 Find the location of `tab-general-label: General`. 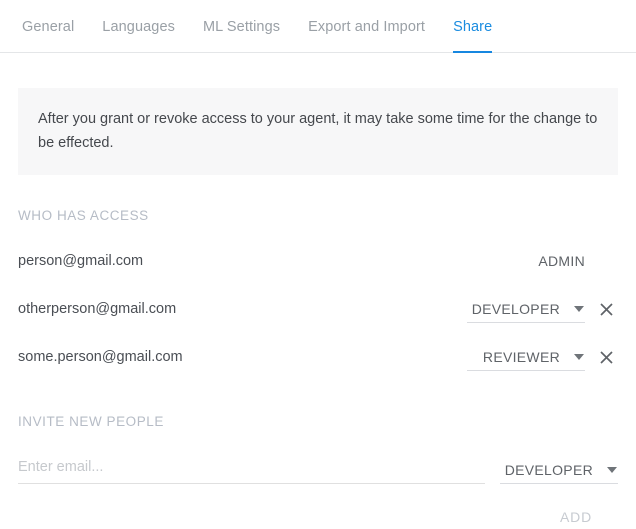

tab-general-label: General is located at coordinates (48, 27).